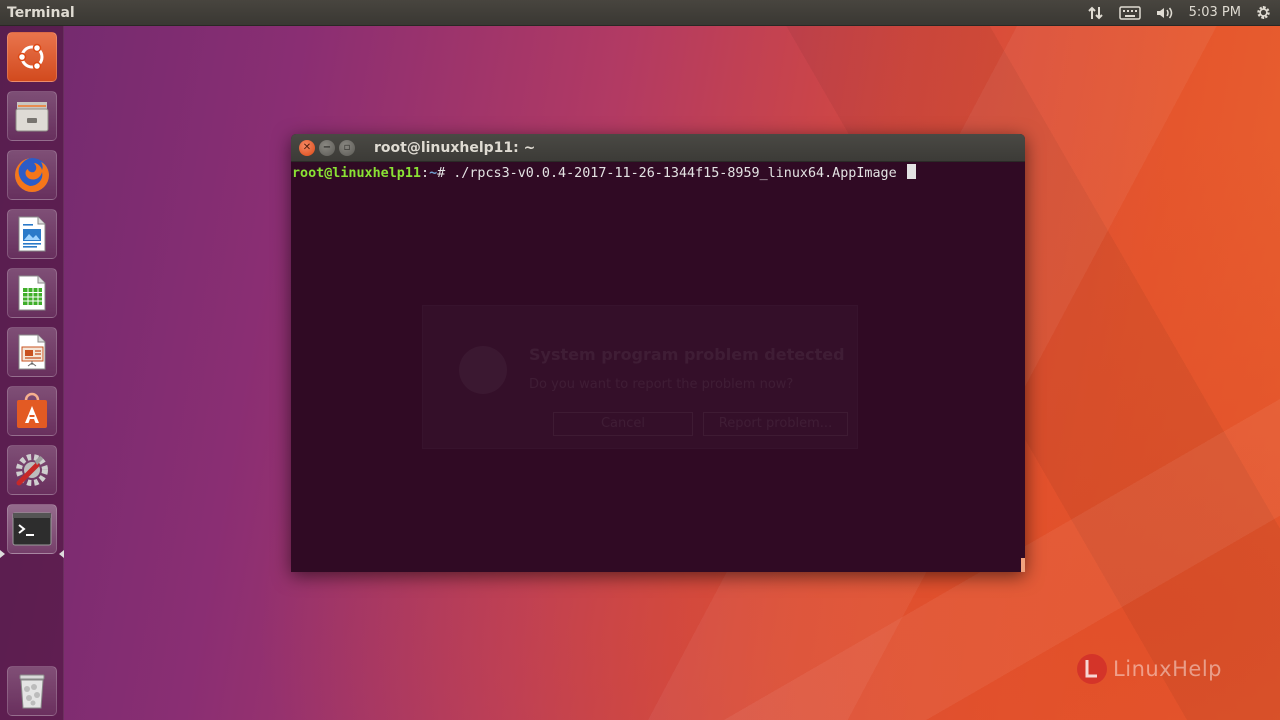  Describe the element at coordinates (307, 147) in the screenshot. I see `close-button: ✕` at that location.